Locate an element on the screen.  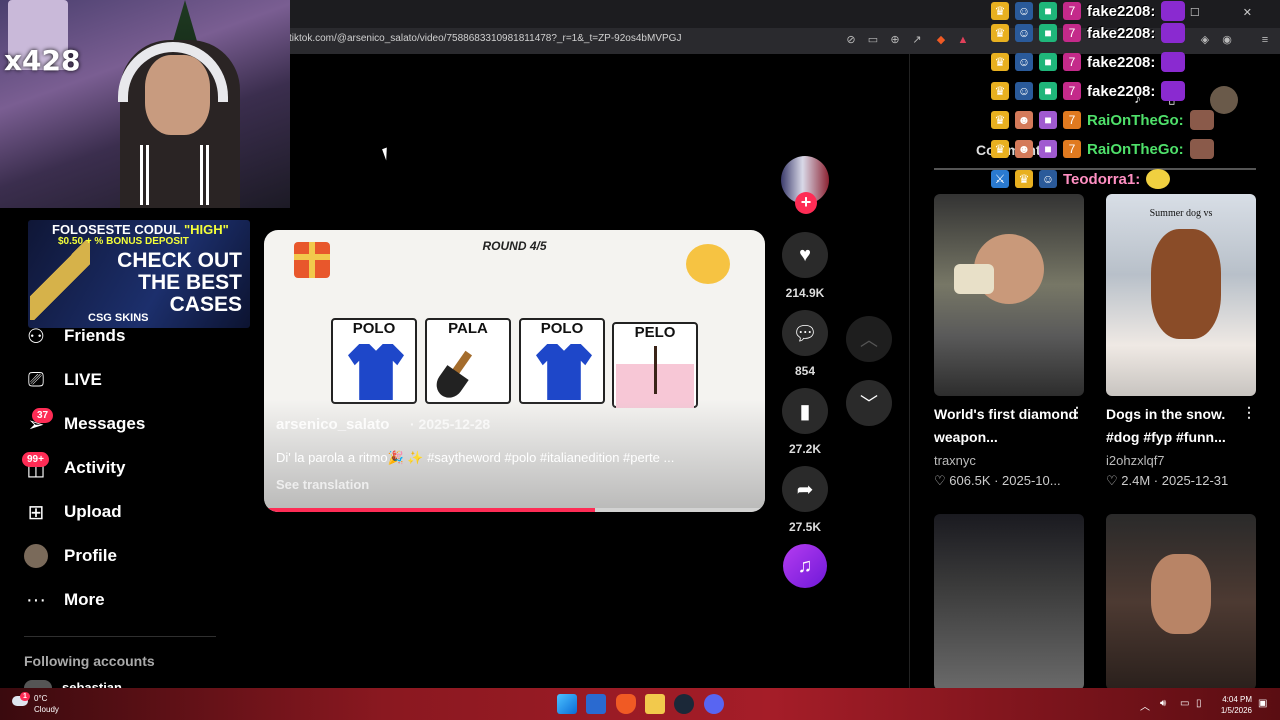
rec-video-author: i2ohzxlqf7 is located at coordinates (1135, 460).